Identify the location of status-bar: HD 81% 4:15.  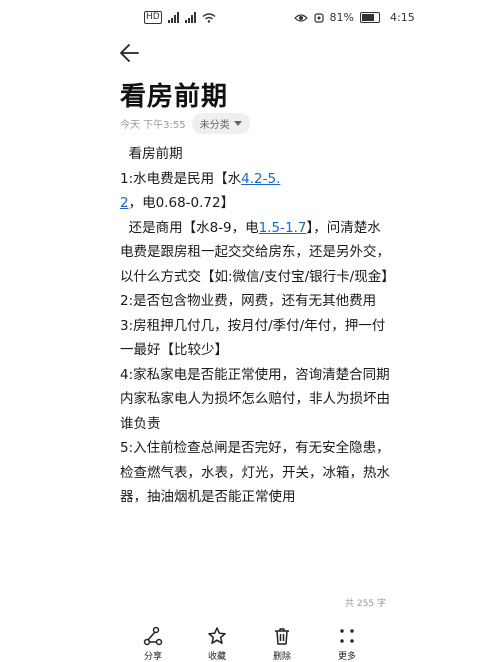
(250, 18).